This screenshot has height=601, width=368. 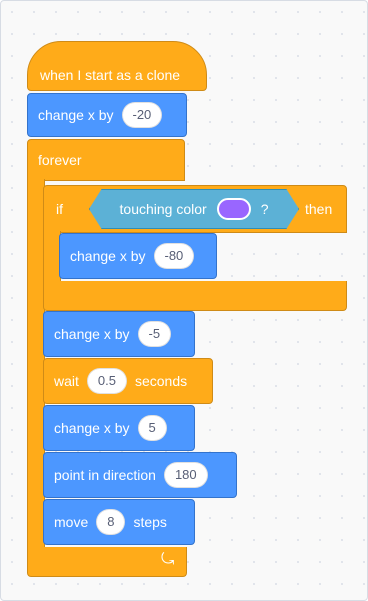 I want to click on change-x-block-3: change x by 5, so click(x=119, y=428).